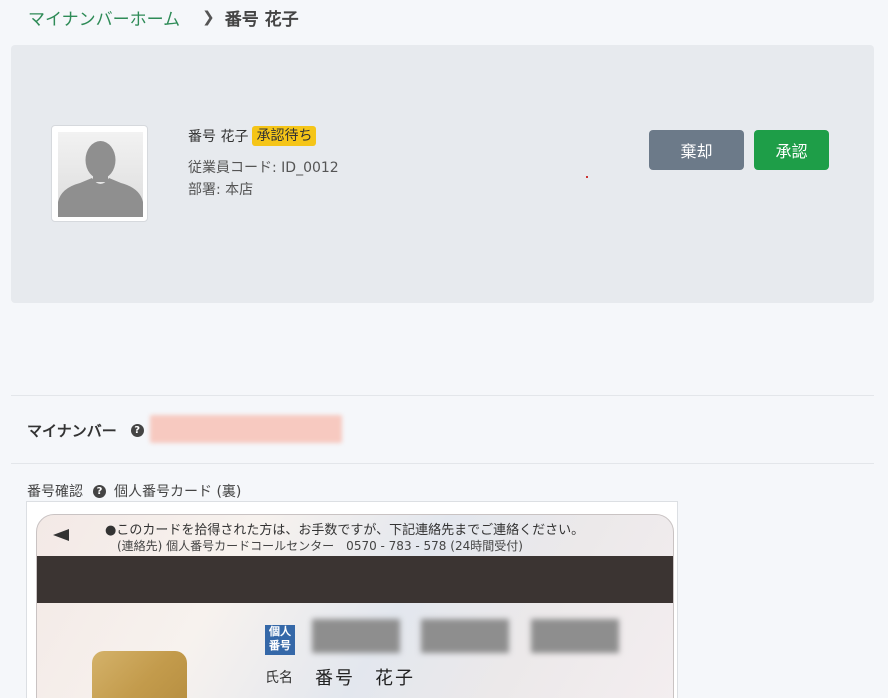  Describe the element at coordinates (178, 492) in the screenshot. I see `document-type: 個人番号カード (裏)` at that location.